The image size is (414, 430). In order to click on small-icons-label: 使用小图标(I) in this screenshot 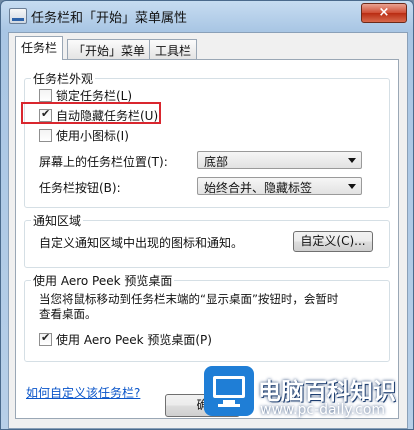, I will do `click(92, 136)`.